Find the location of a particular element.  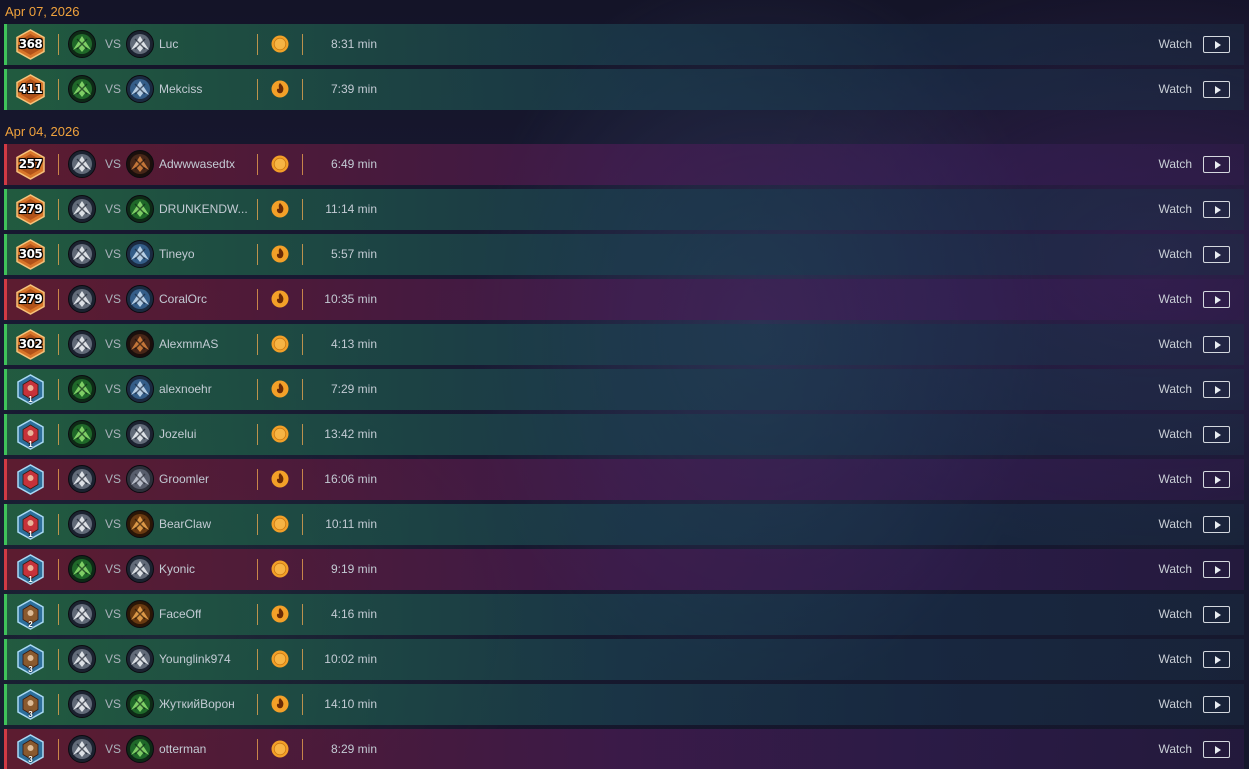

rank-badge-icon: 368 is located at coordinates (30, 44).